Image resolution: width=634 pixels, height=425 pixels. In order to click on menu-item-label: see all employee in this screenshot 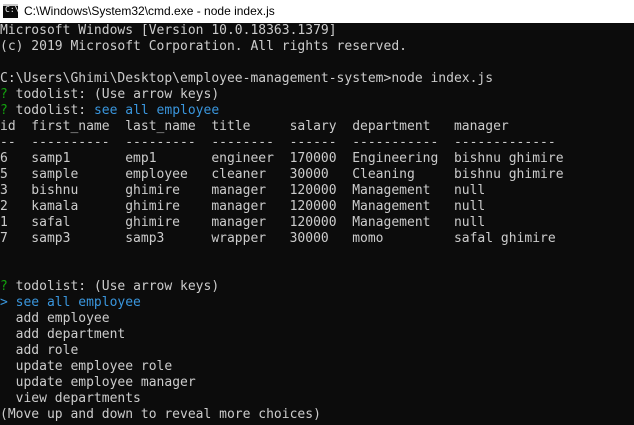, I will do `click(78, 302)`.